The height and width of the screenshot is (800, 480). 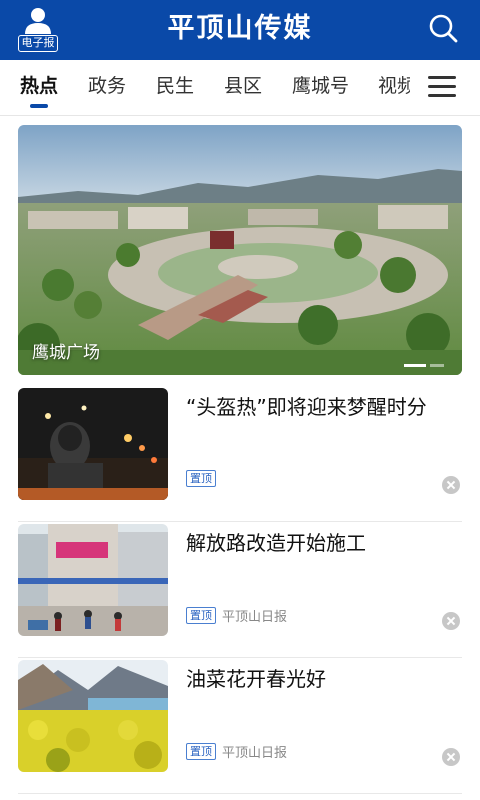 I want to click on tab-yingcheng-accounts: 鹰城号, so click(x=321, y=87).